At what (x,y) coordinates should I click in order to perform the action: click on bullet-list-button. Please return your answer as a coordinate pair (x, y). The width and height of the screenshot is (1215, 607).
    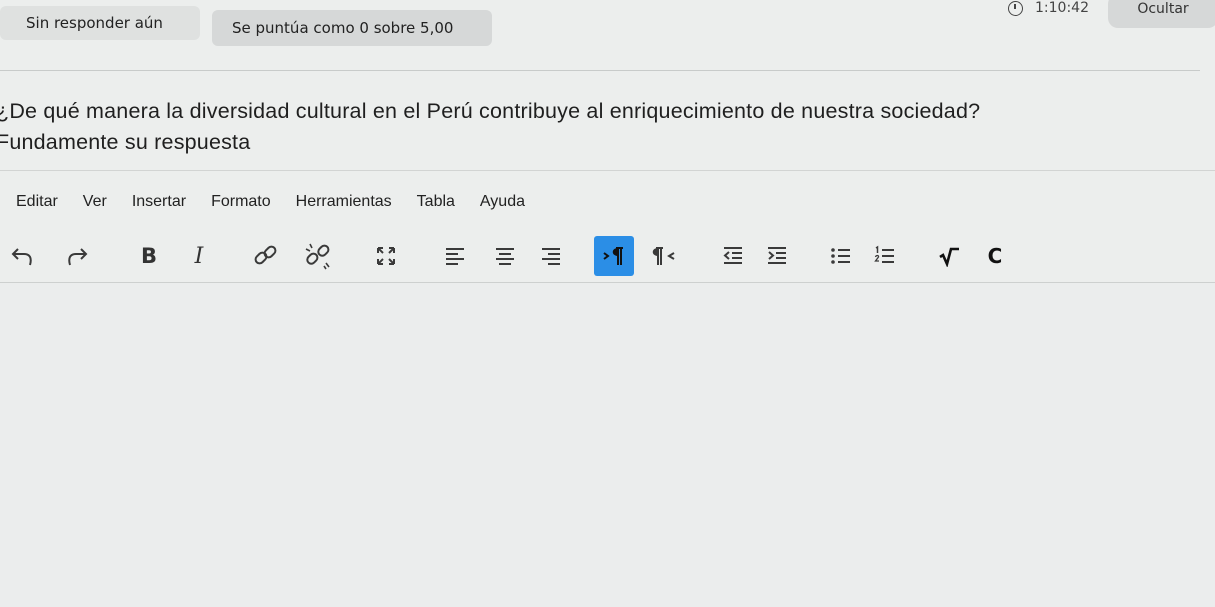
    Looking at the image, I should click on (841, 256).